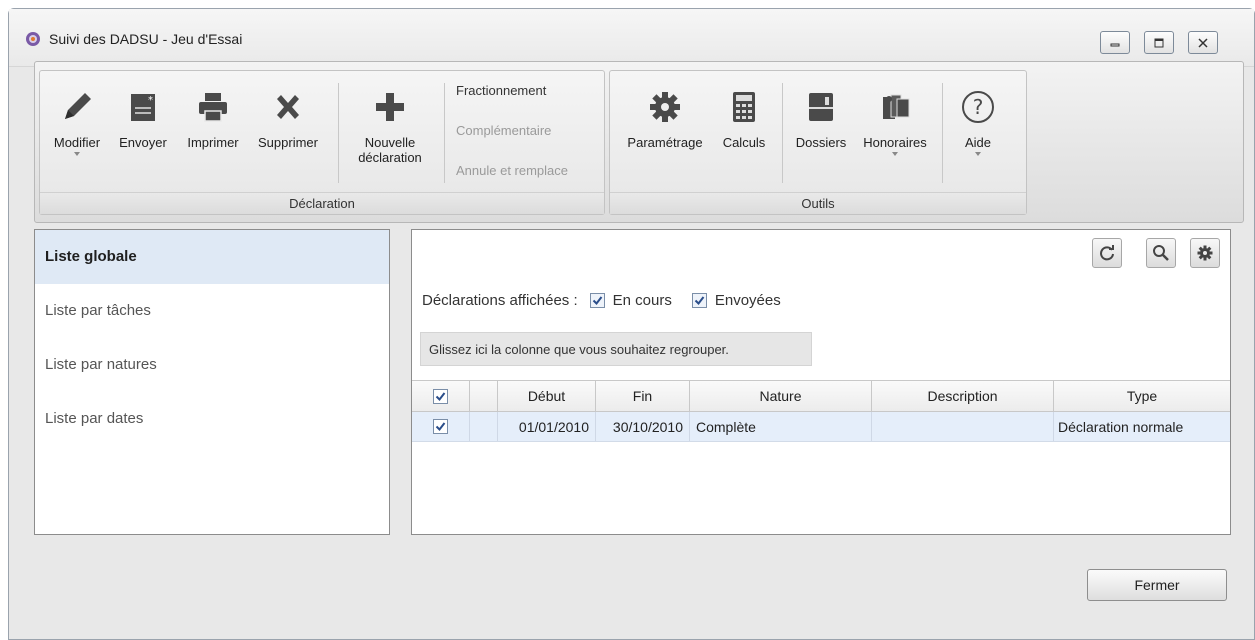 The width and height of the screenshot is (1255, 640). I want to click on fractionnement-button: Fractionnement, so click(501, 90).